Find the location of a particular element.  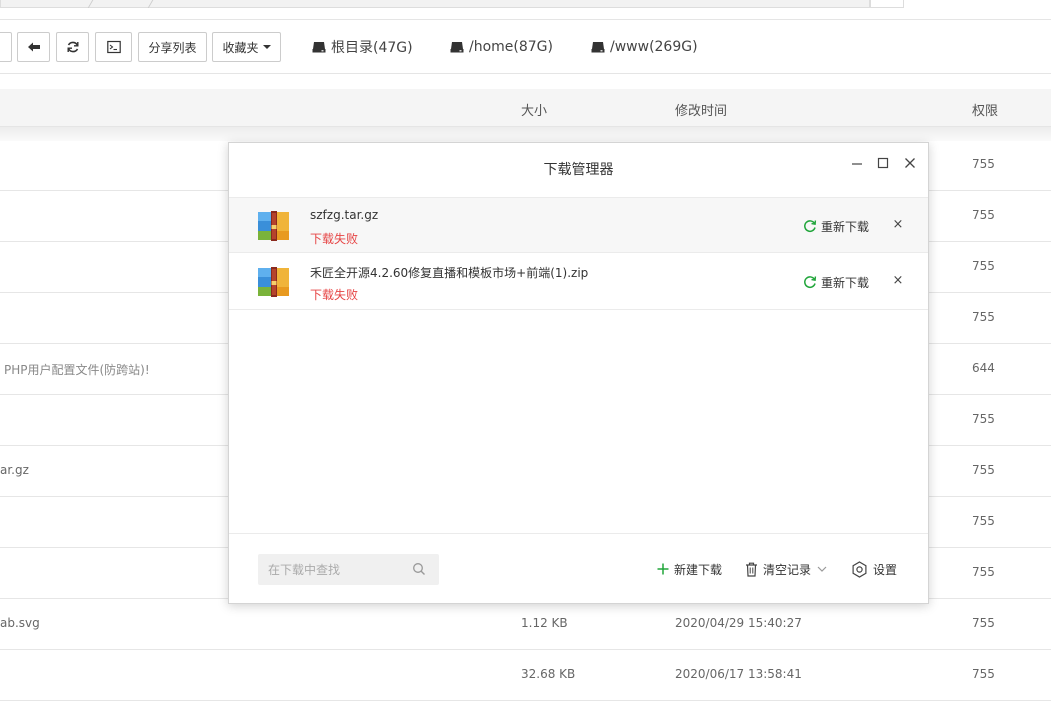

back-button is located at coordinates (33, 47).